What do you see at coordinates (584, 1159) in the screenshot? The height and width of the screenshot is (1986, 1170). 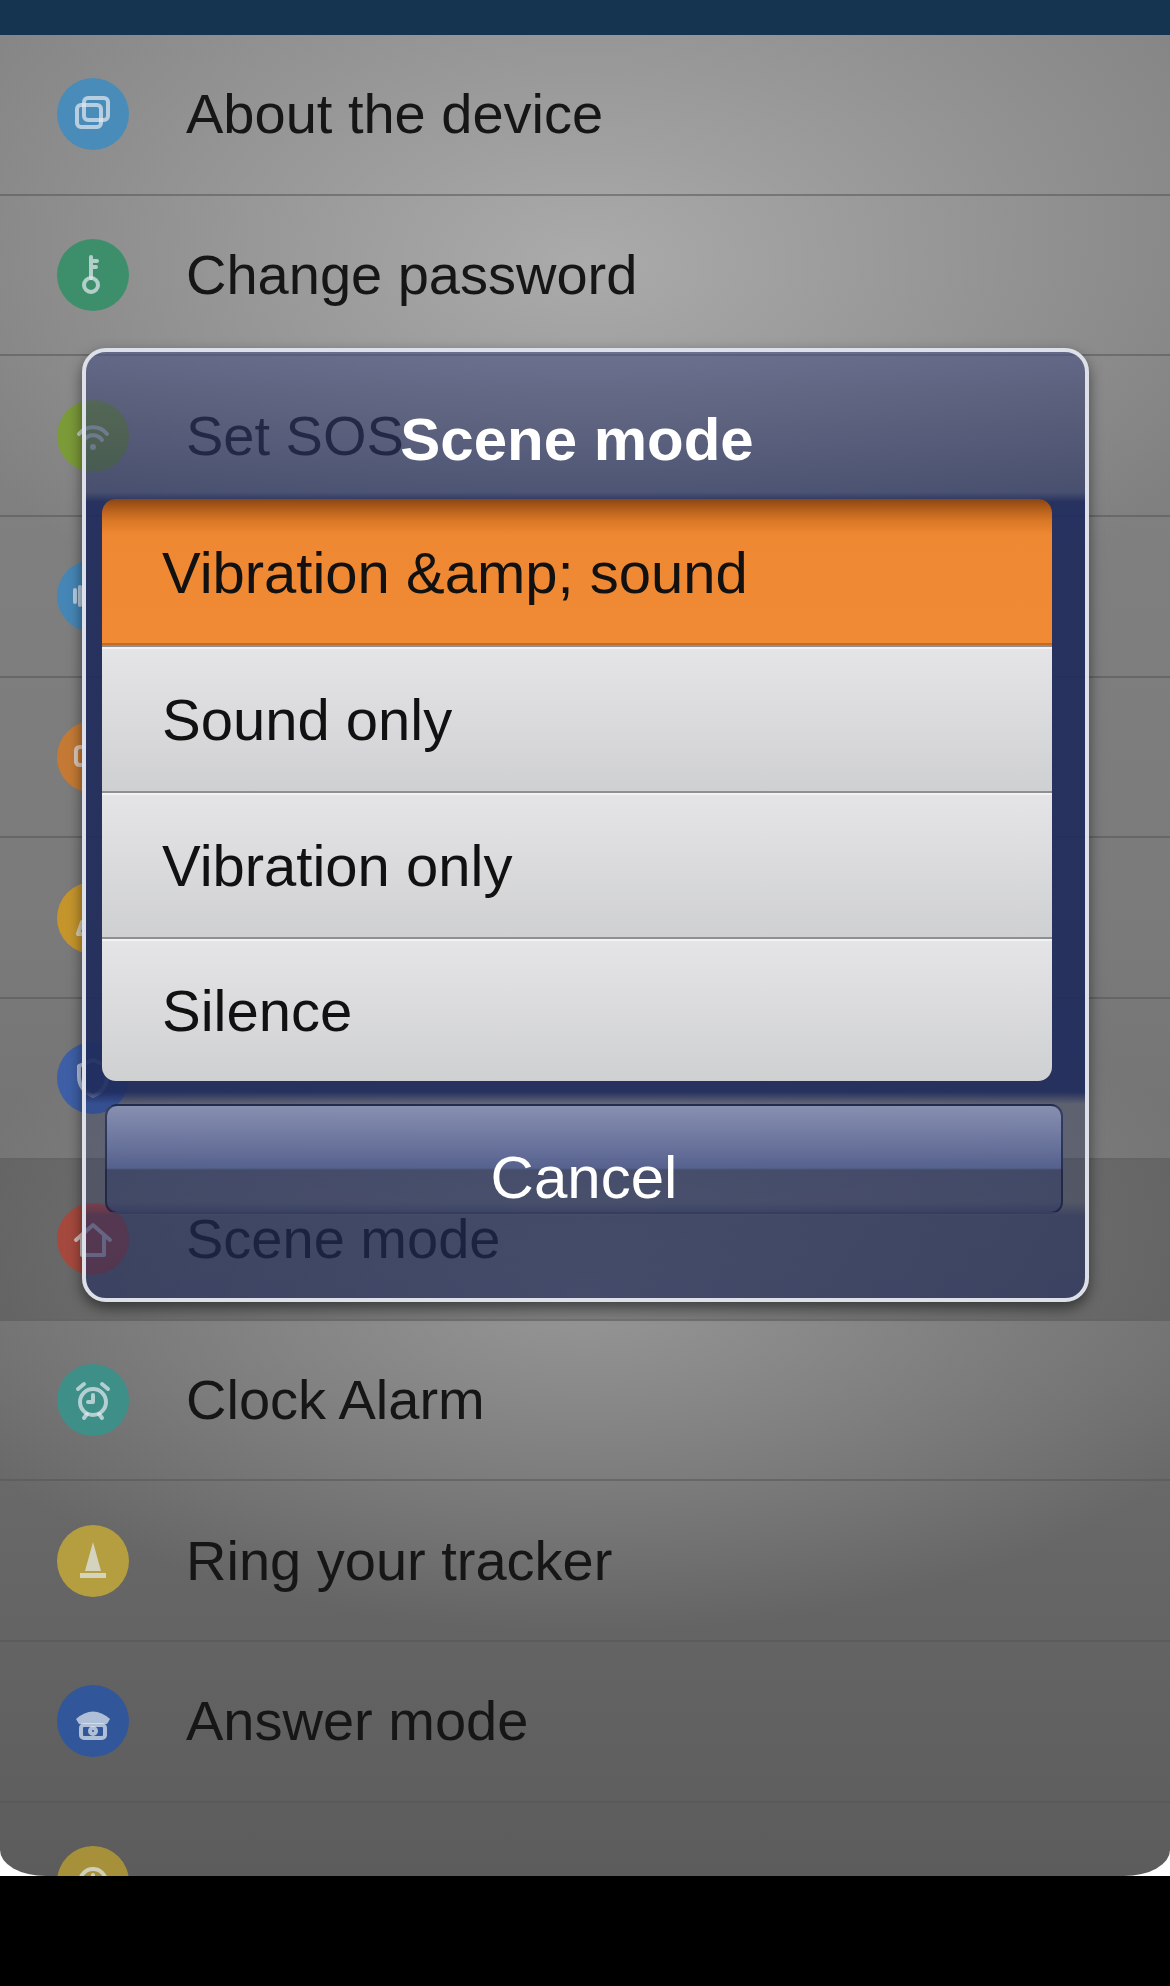 I see `cancel-button: Cancel` at bounding box center [584, 1159].